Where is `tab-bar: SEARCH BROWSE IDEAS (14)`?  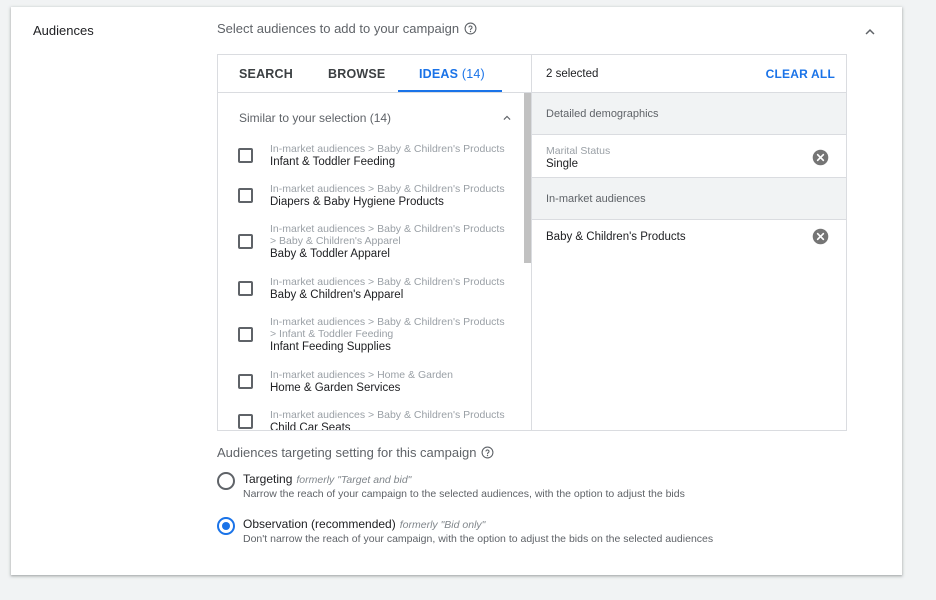
tab-bar: SEARCH BROWSE IDEAS (14) is located at coordinates (374, 74).